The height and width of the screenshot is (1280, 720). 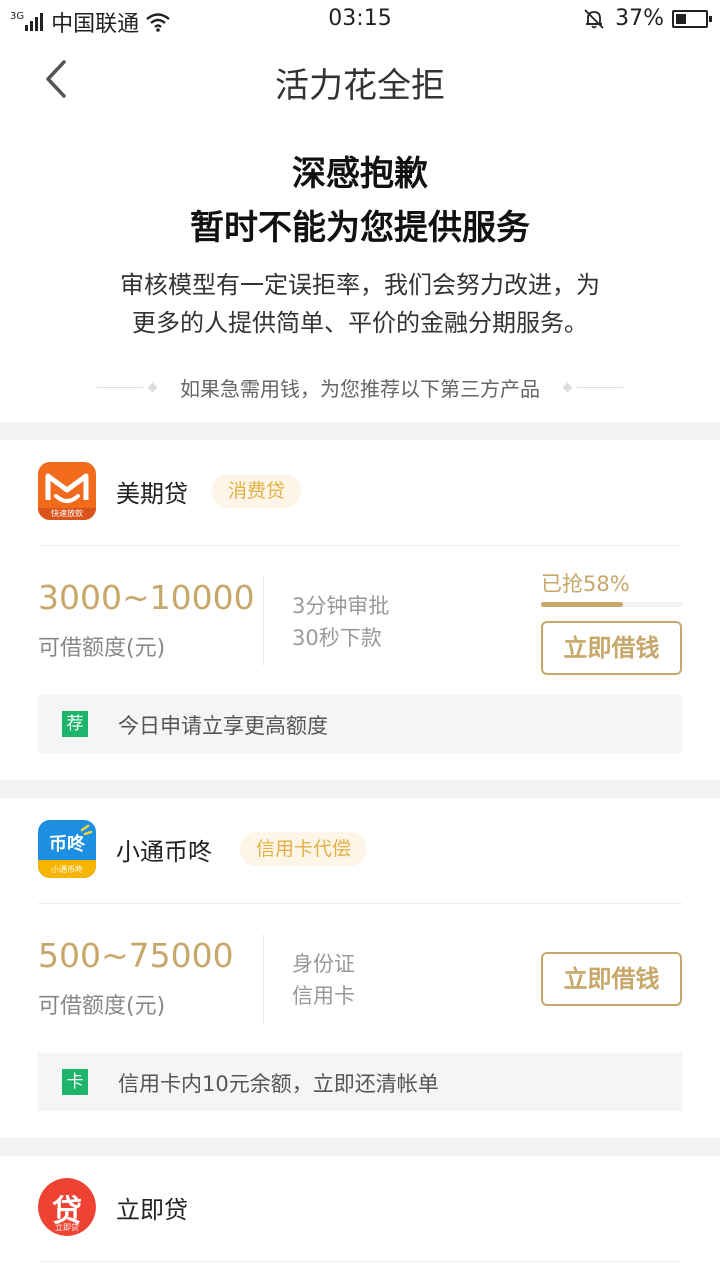 What do you see at coordinates (360, 1209) in the screenshot?
I see `product-header: 贷 立即贷 立即贷` at bounding box center [360, 1209].